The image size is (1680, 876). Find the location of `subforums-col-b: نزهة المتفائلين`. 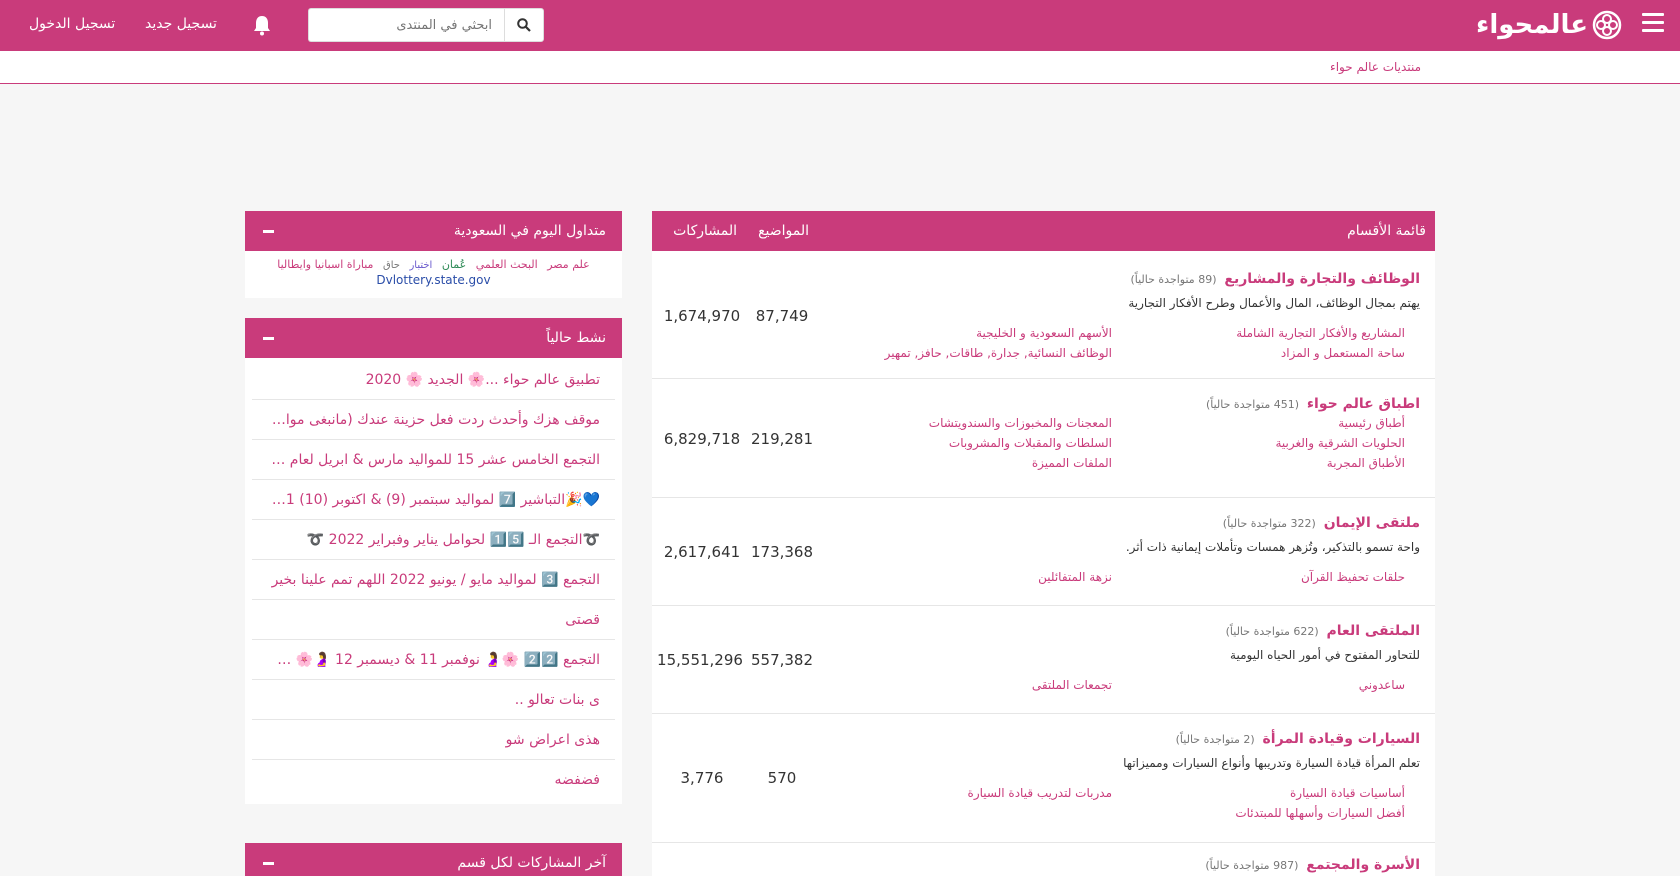

subforums-col-b: نزهة المتفائلين is located at coordinates (1075, 577).